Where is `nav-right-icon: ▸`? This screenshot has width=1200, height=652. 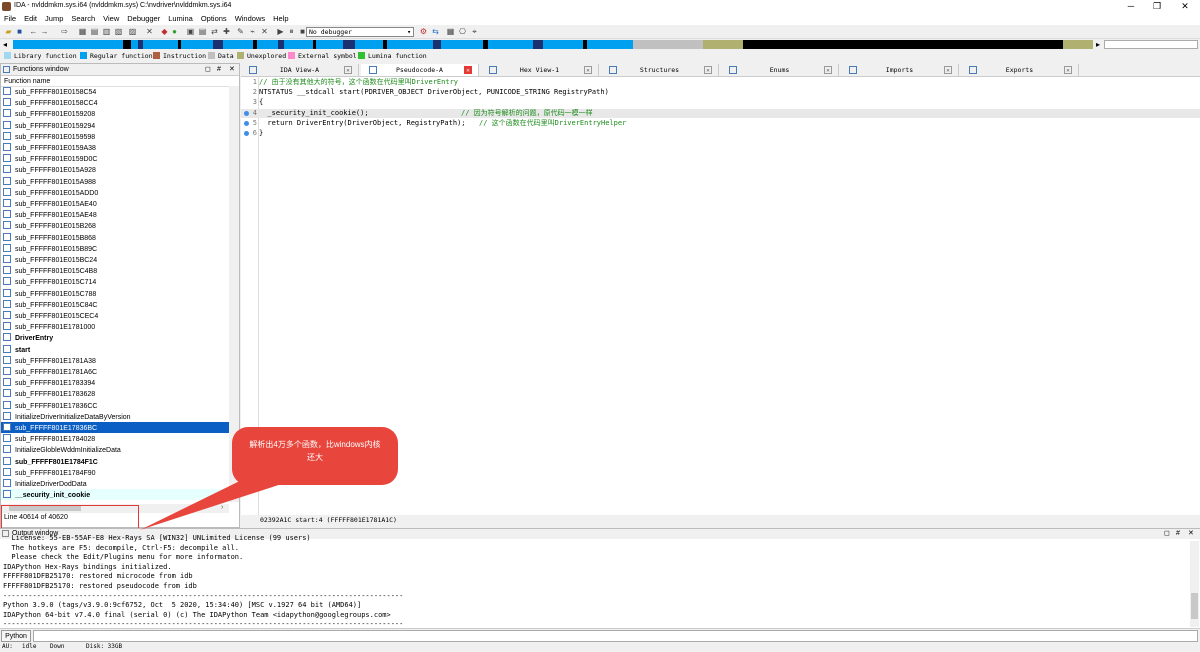 nav-right-icon: ▸ is located at coordinates (1098, 44).